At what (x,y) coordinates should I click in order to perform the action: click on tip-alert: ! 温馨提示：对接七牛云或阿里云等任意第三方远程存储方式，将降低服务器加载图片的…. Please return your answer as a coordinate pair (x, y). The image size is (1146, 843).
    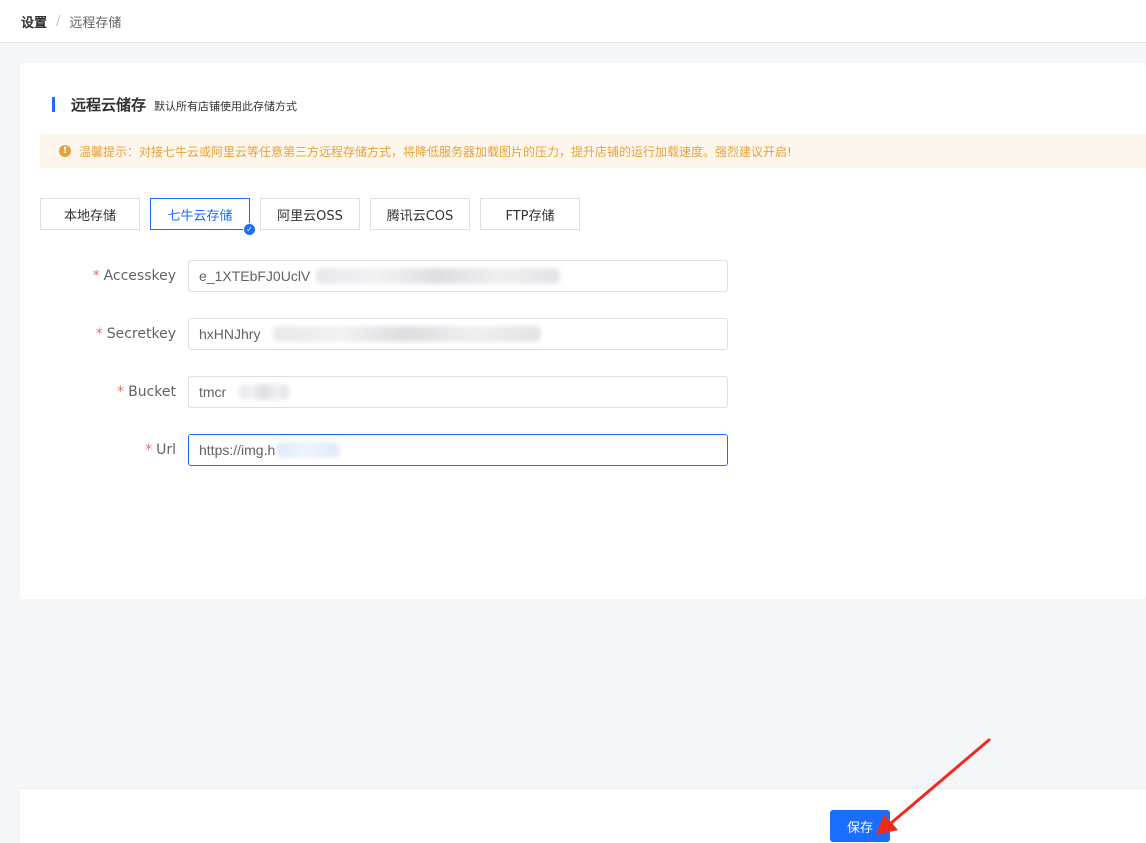
    Looking at the image, I should click on (593, 151).